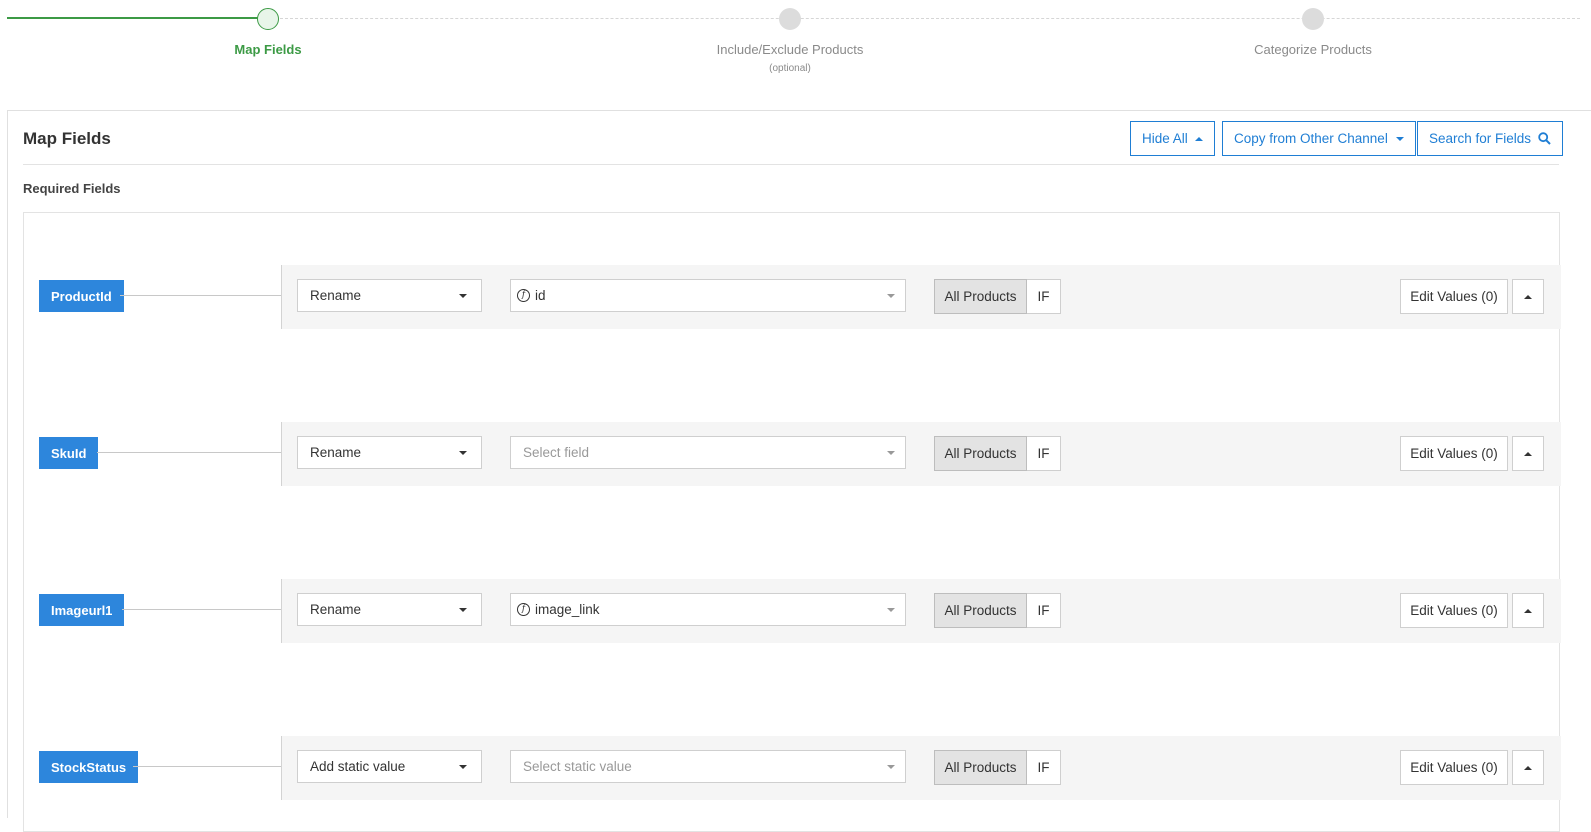 The height and width of the screenshot is (832, 1591). Describe the element at coordinates (69, 453) in the screenshot. I see `field-name-tag: SkuId` at that location.